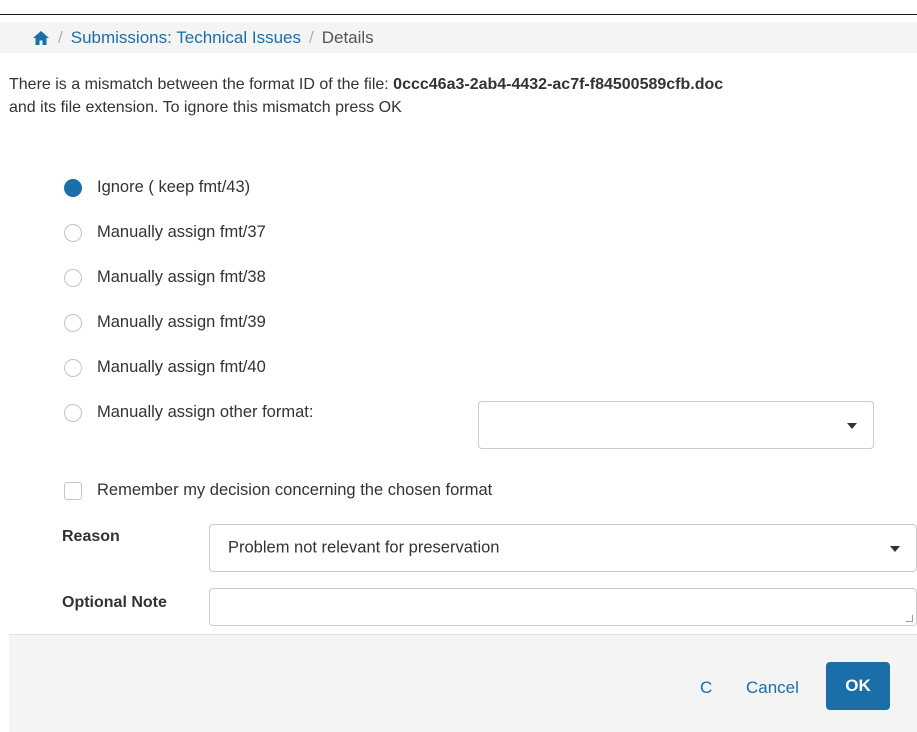 The width and height of the screenshot is (917, 732). What do you see at coordinates (41, 38) in the screenshot?
I see `home-icon` at bounding box center [41, 38].